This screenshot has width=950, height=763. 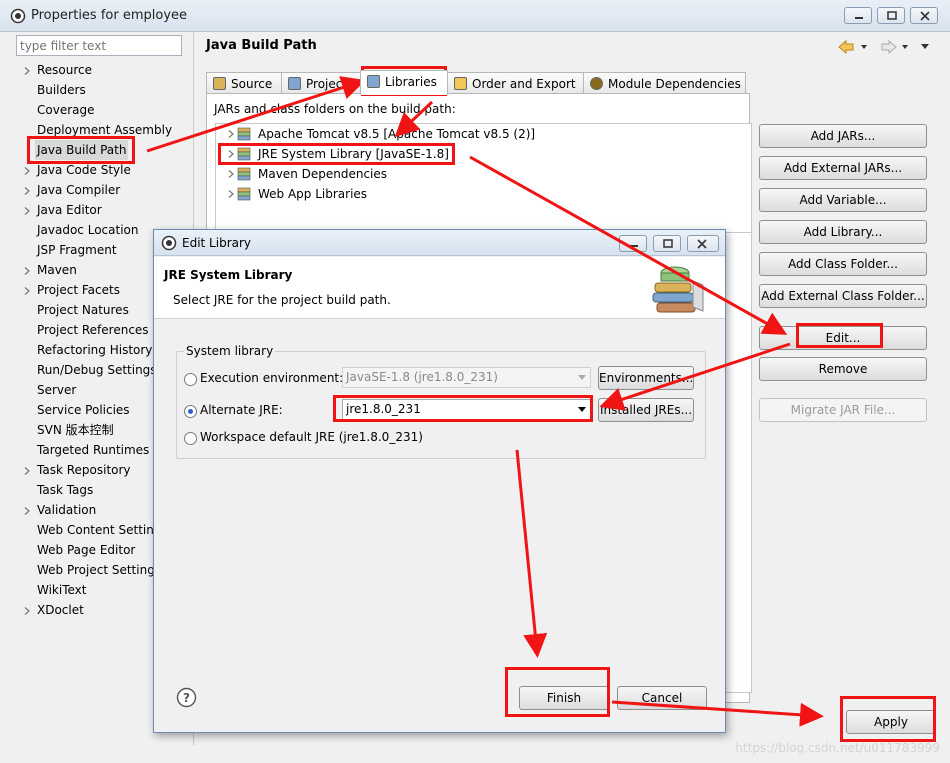 What do you see at coordinates (69, 210) in the screenshot?
I see `tree-item-label: Java Editor` at bounding box center [69, 210].